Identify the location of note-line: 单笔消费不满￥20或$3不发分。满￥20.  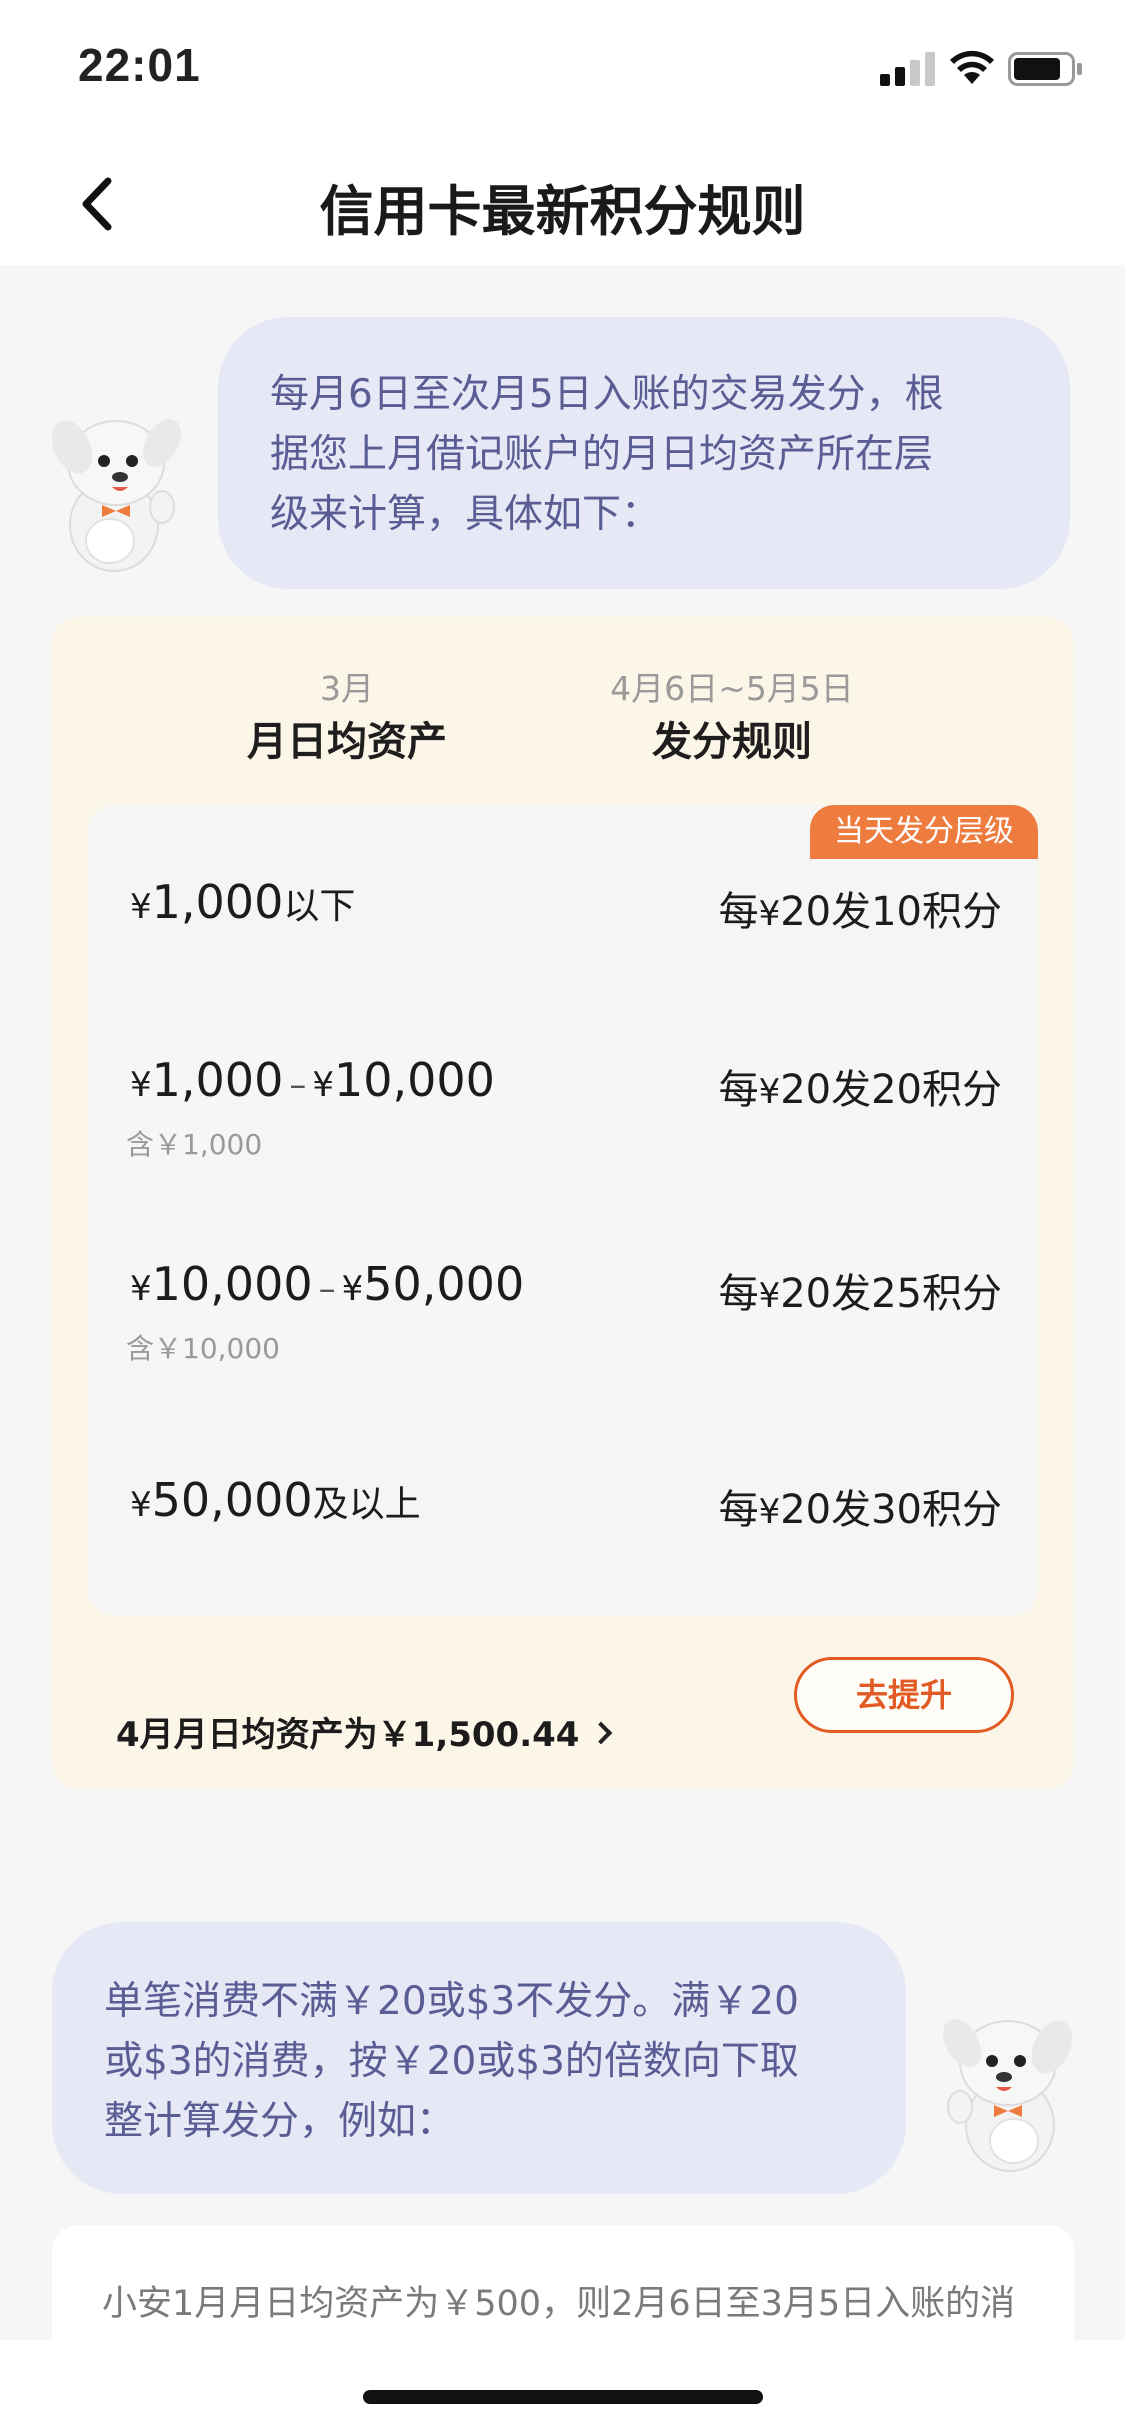
(451, 2001).